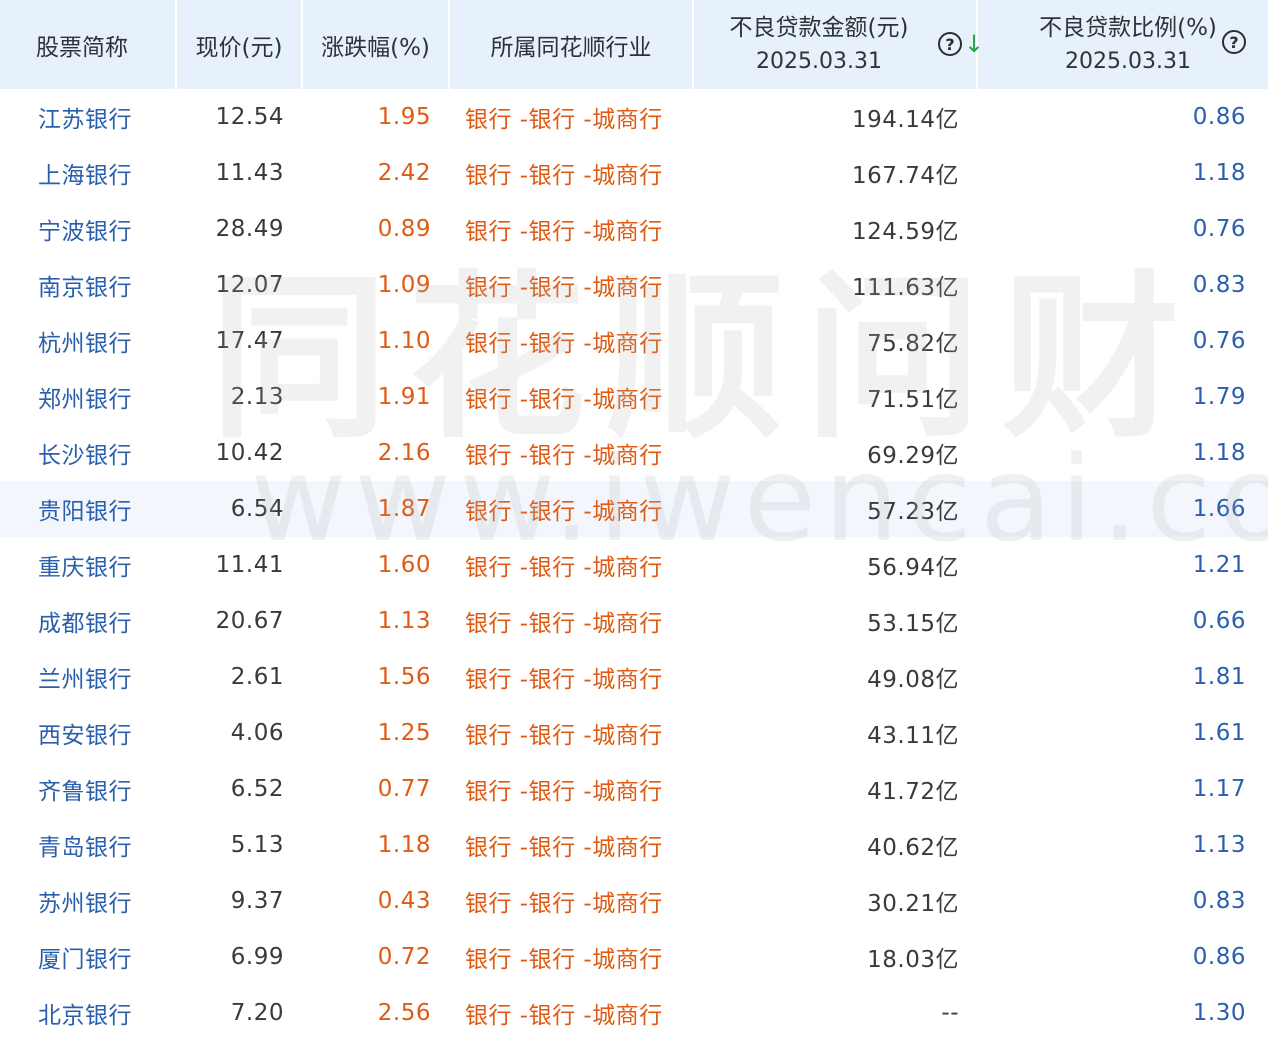  I want to click on change-cell: 0.72, so click(404, 957).